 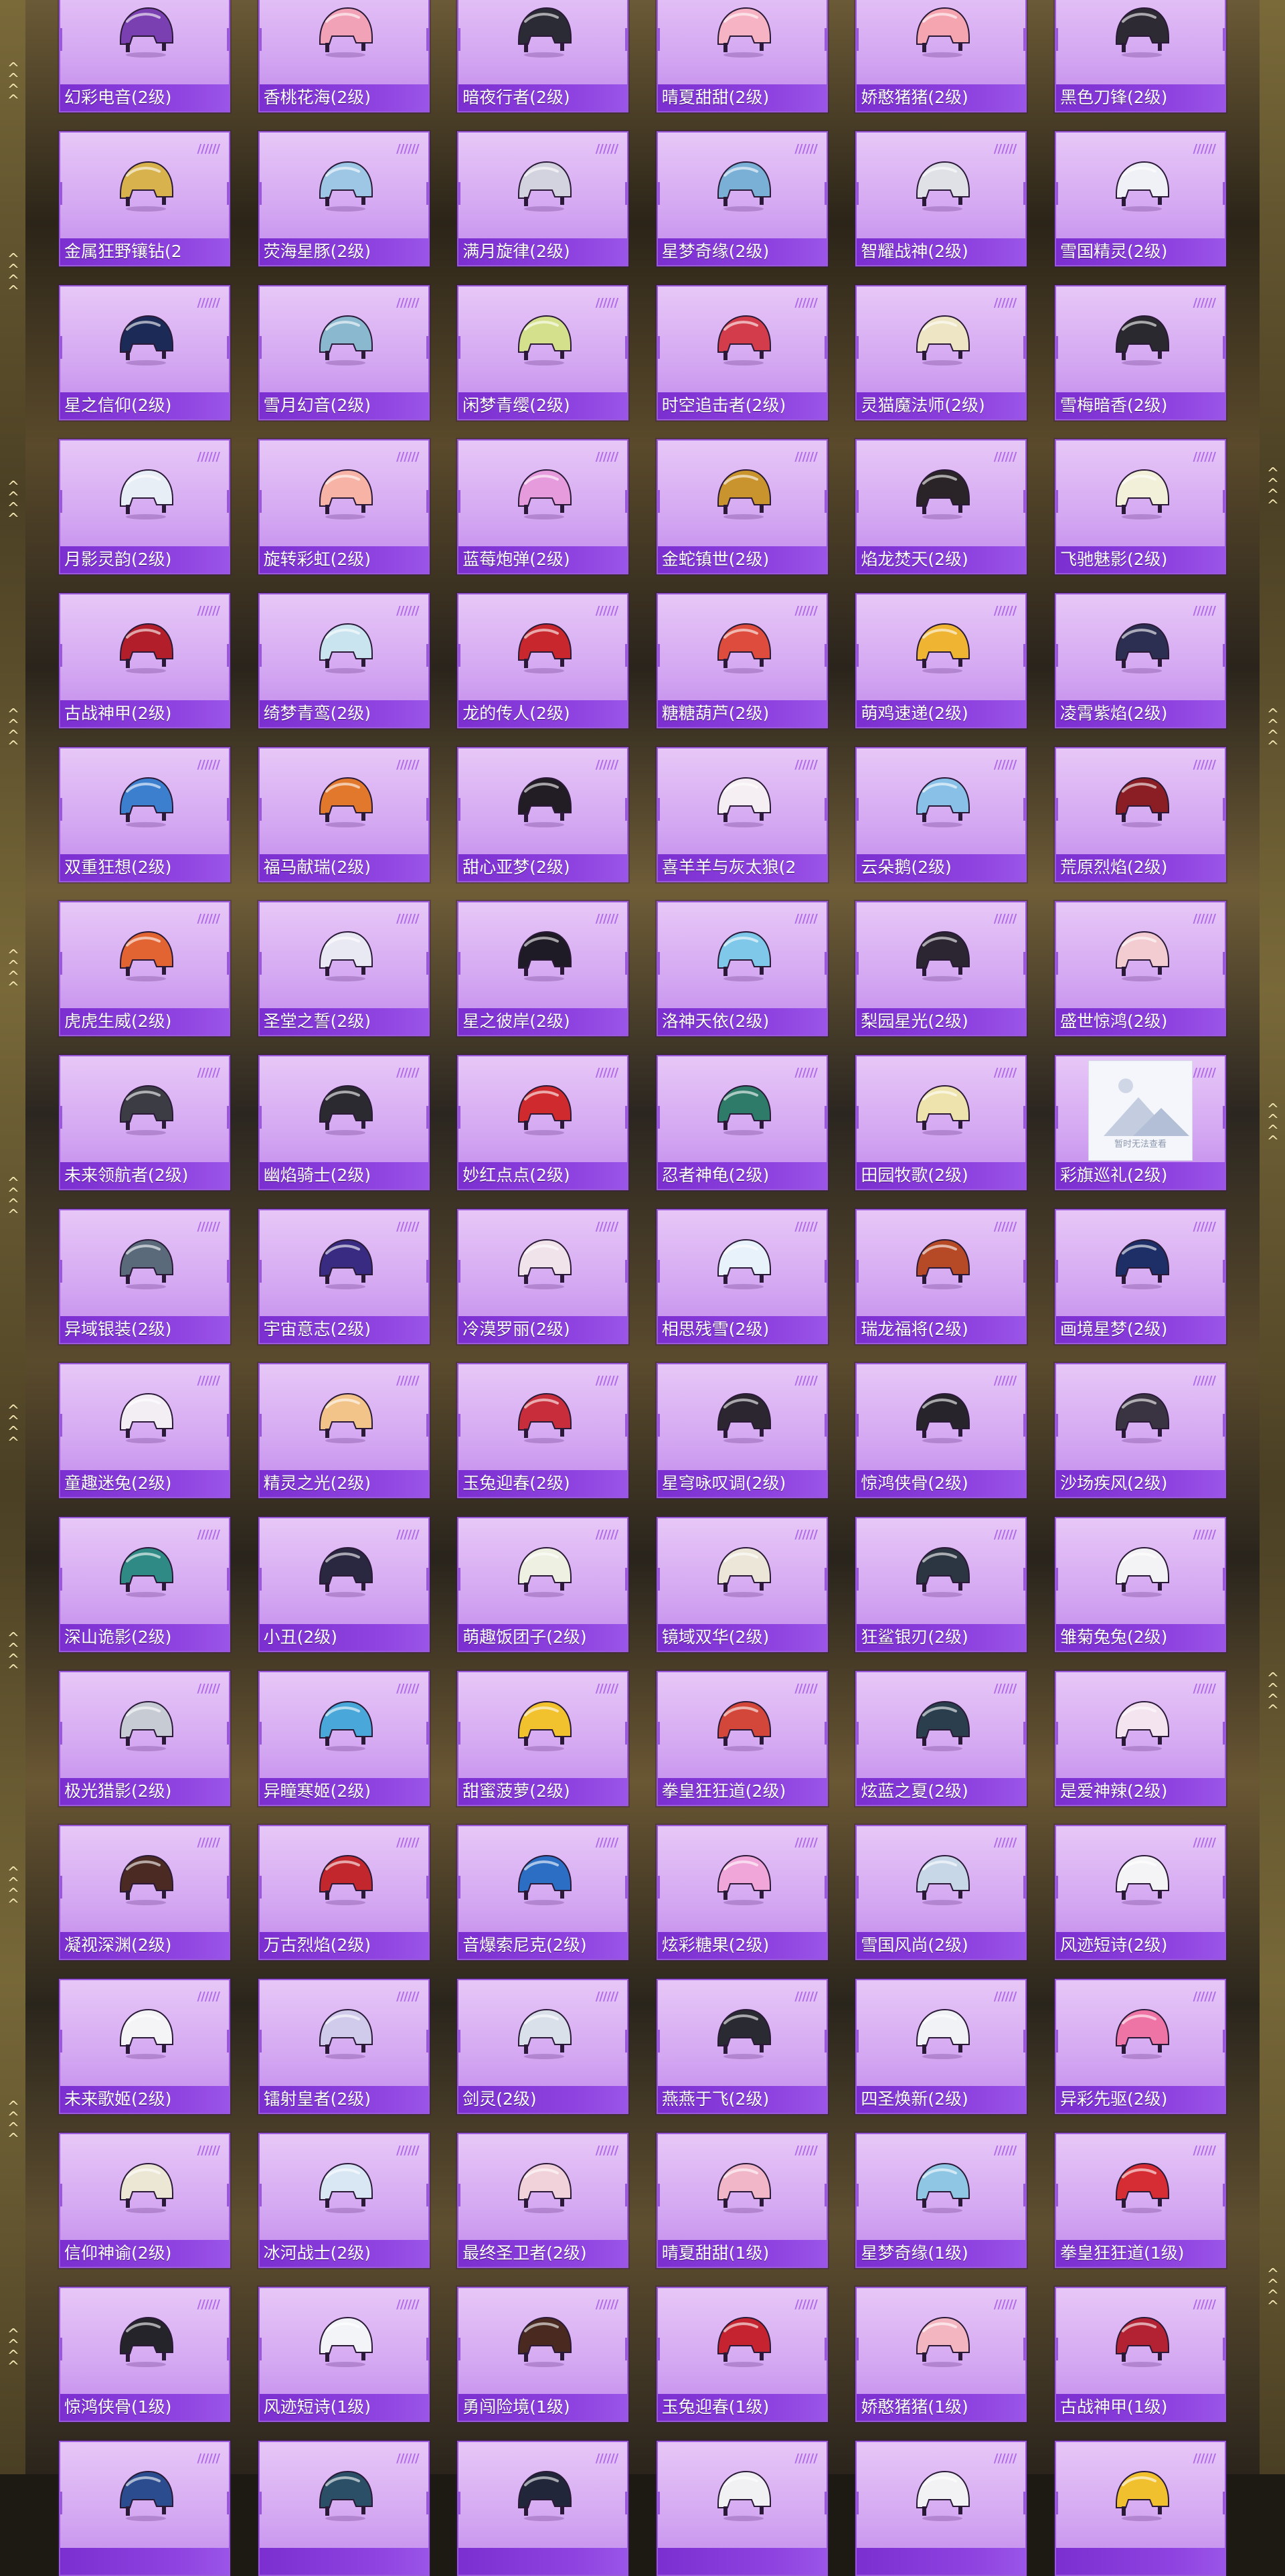 I want to click on helmet-card: ////// 音爆索尼克(2级), so click(x=543, y=1893).